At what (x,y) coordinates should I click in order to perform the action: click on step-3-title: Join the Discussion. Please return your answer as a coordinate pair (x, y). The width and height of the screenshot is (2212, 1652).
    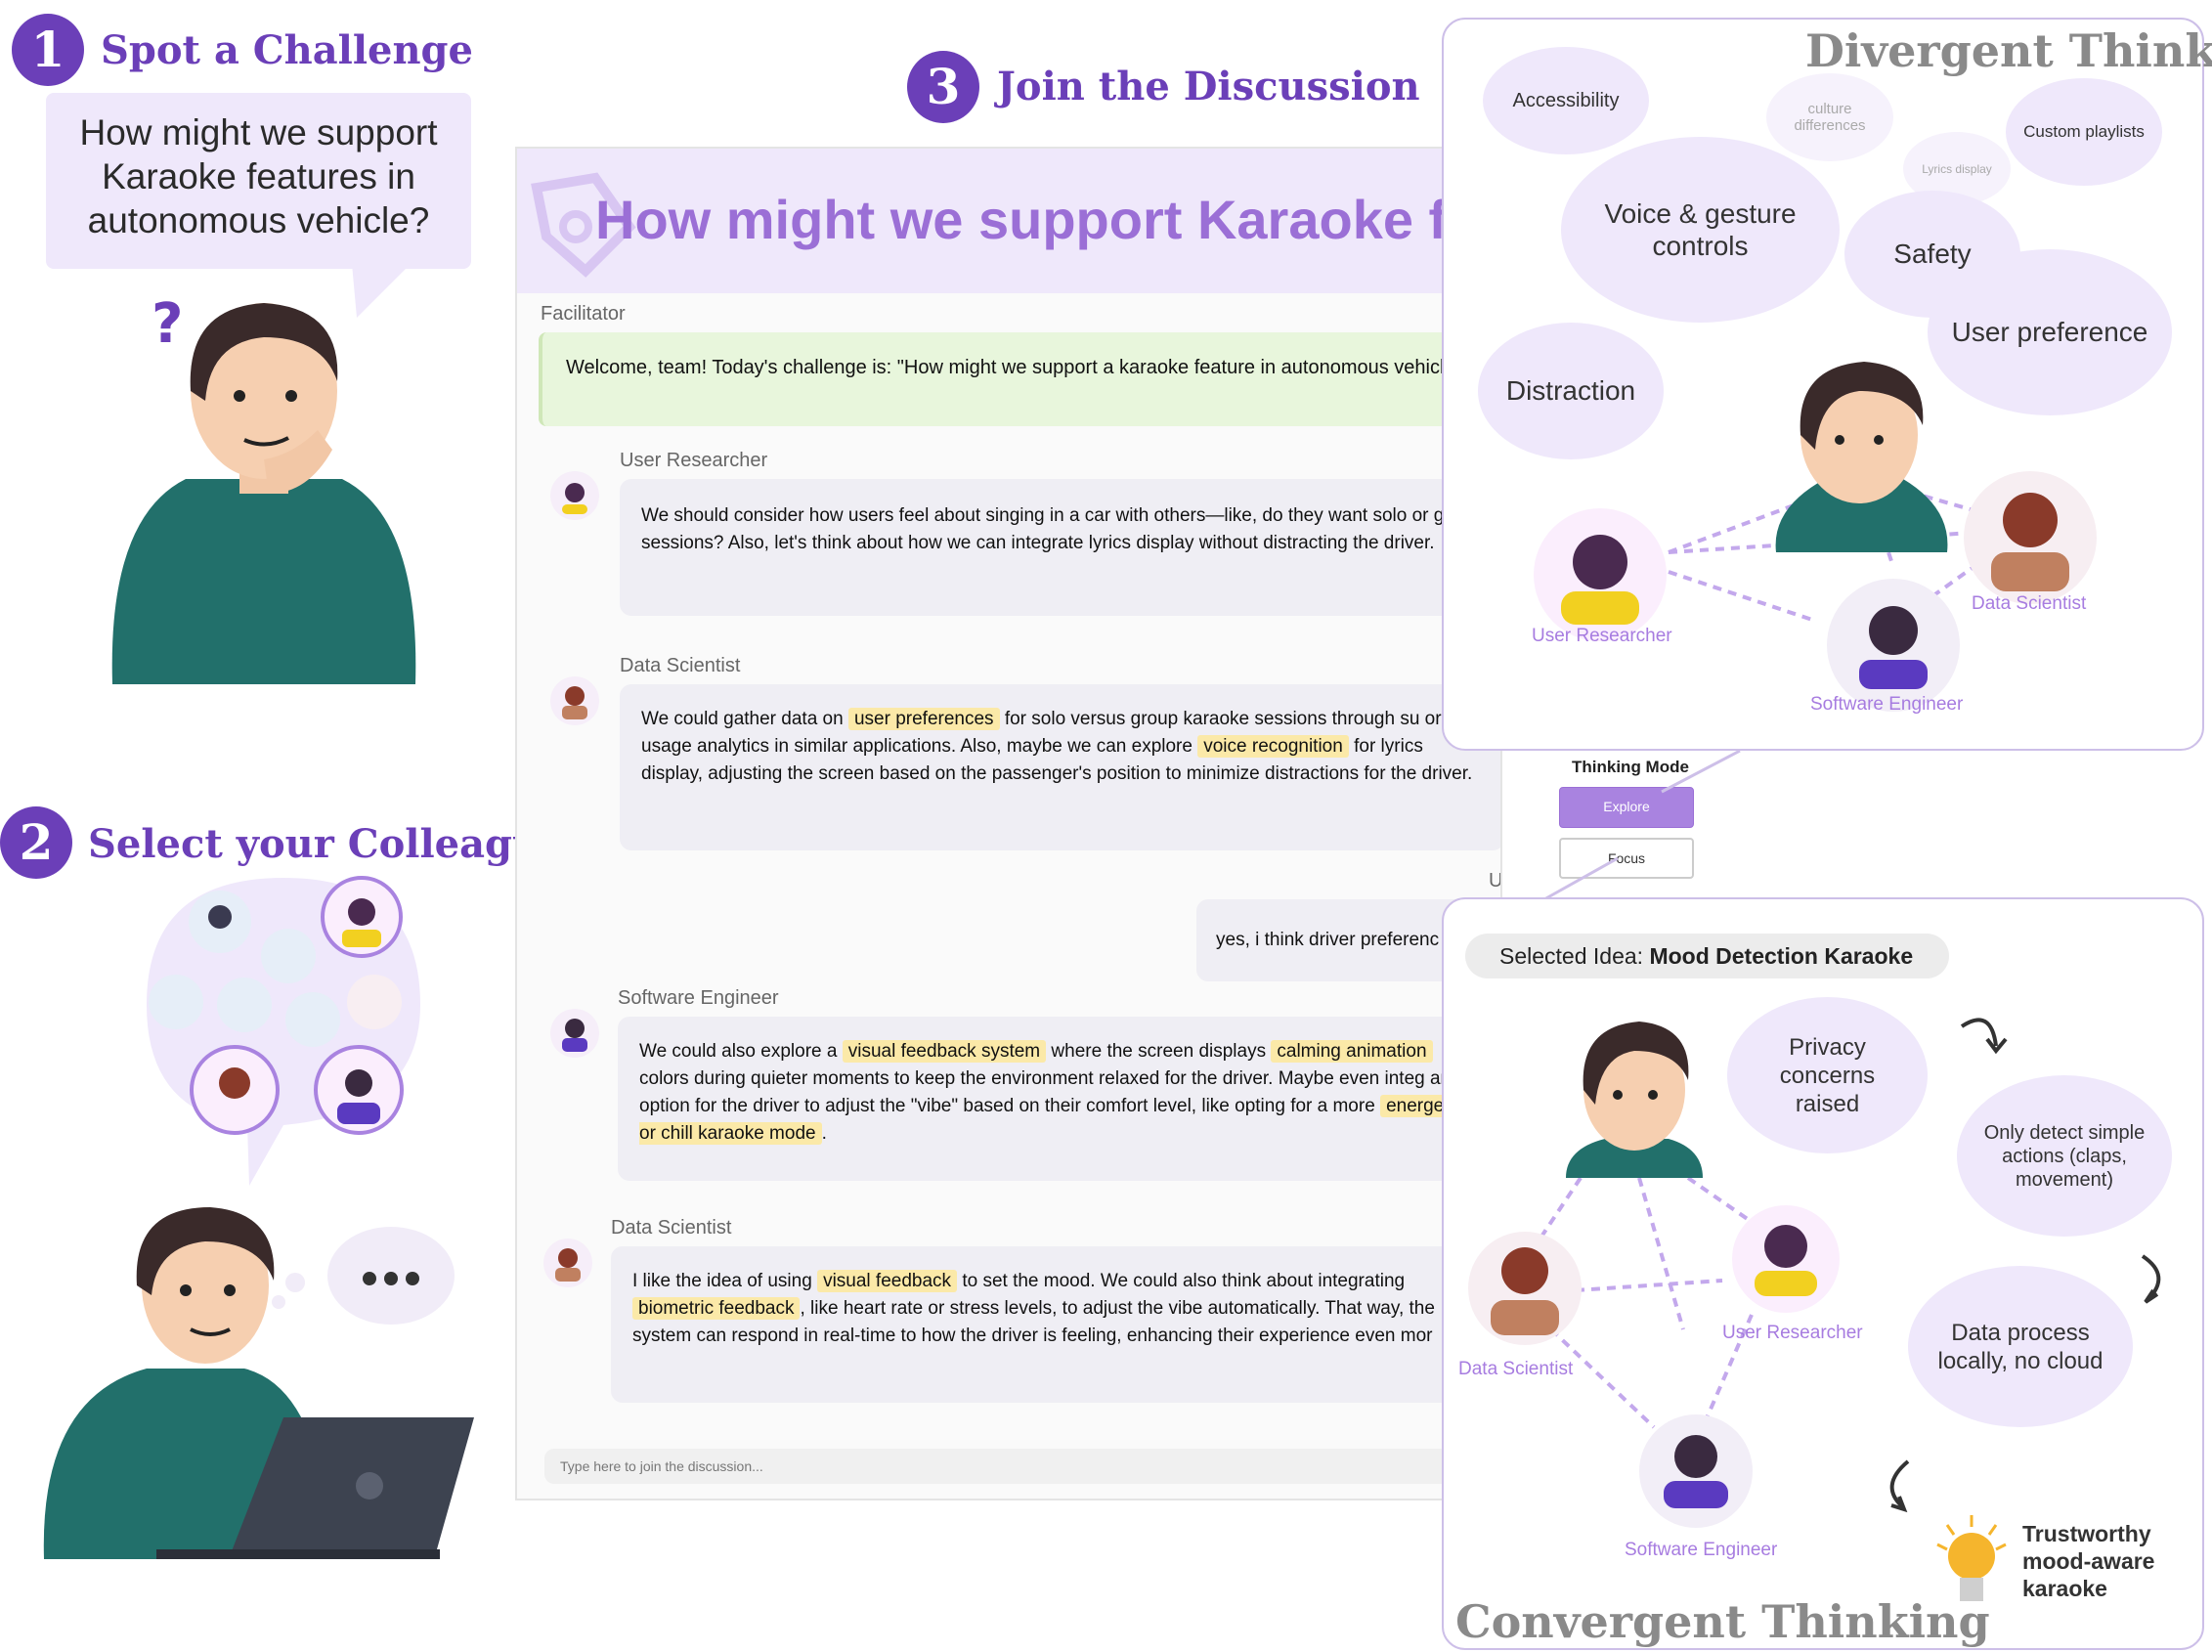
    Looking at the image, I should click on (1208, 86).